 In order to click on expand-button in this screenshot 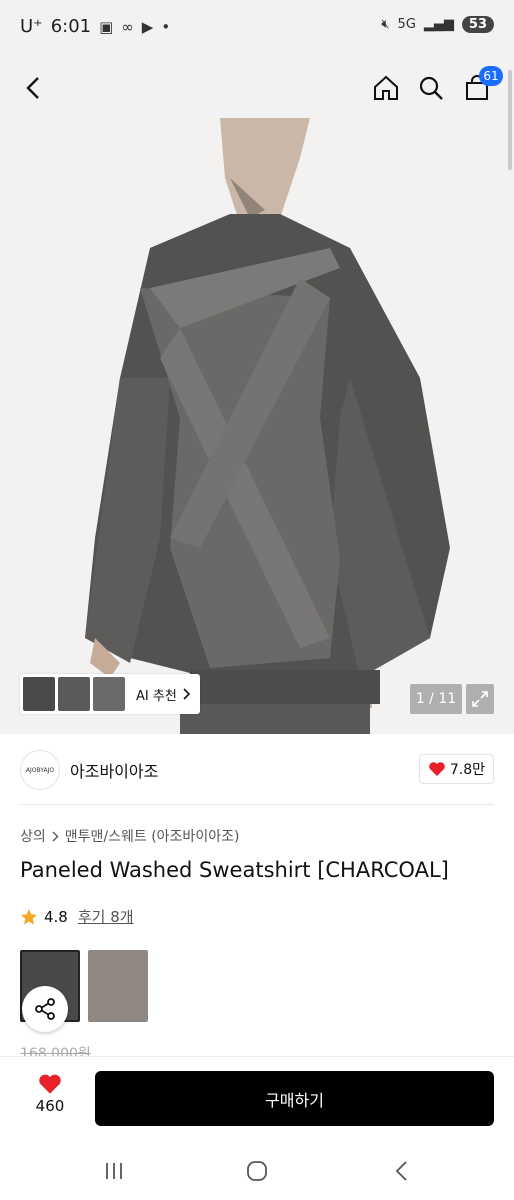, I will do `click(480, 699)`.